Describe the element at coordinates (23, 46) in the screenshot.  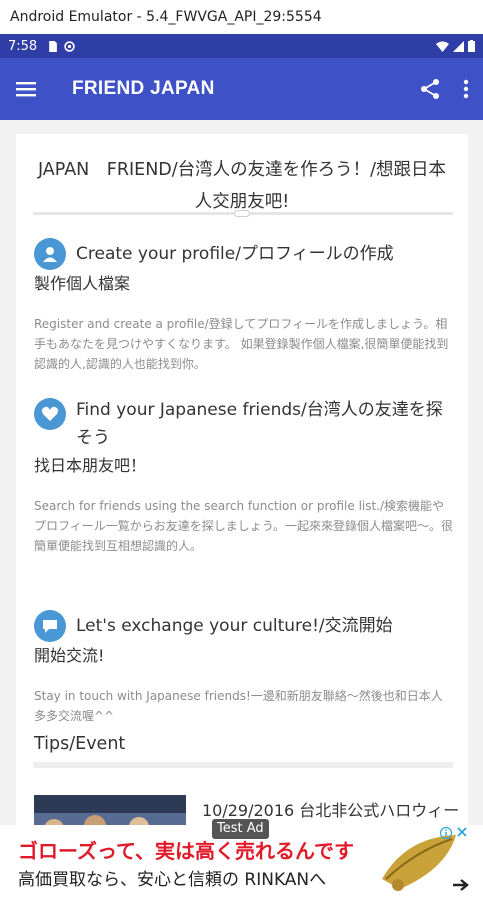
I see `status-time: 7:58` at that location.